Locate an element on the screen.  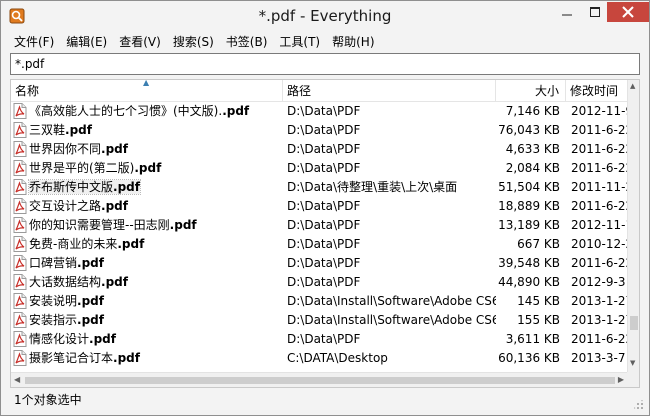
file-name: 口碑营销.pdf is located at coordinates (66, 263).